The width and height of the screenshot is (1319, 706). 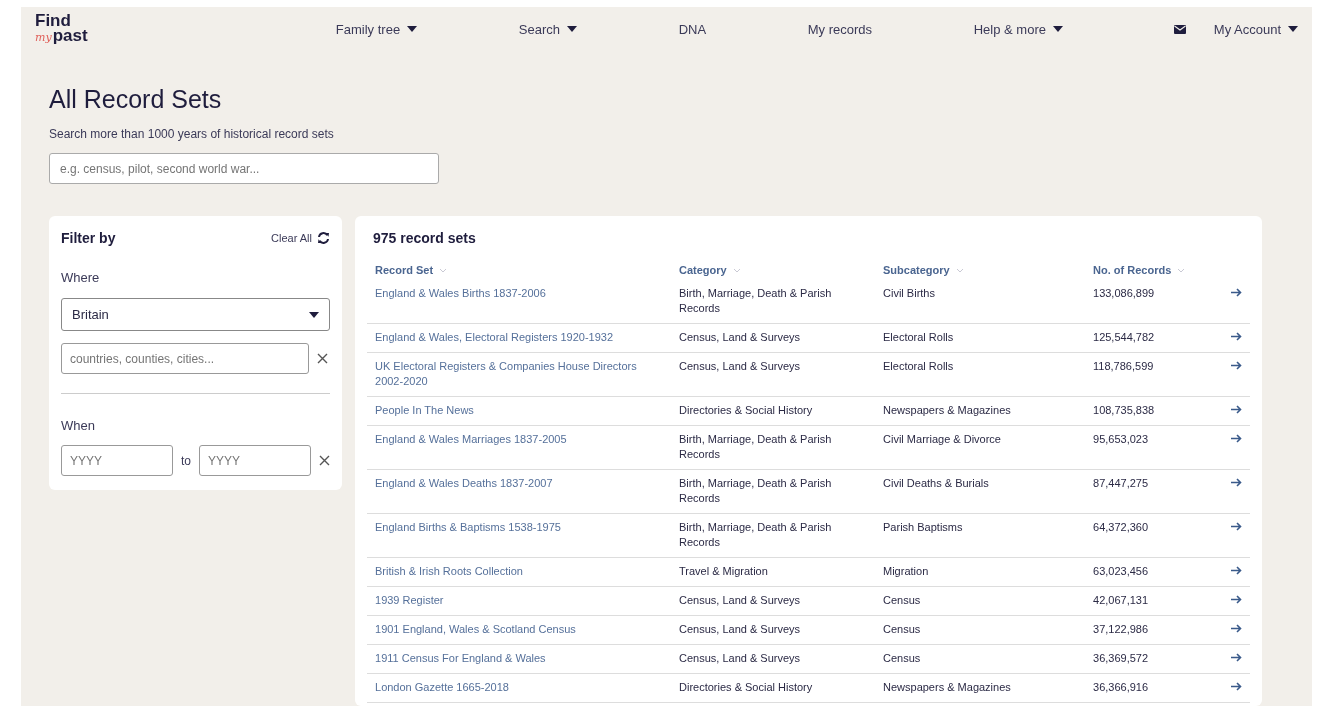 I want to click on nav-link: DNA, so click(x=692, y=29).